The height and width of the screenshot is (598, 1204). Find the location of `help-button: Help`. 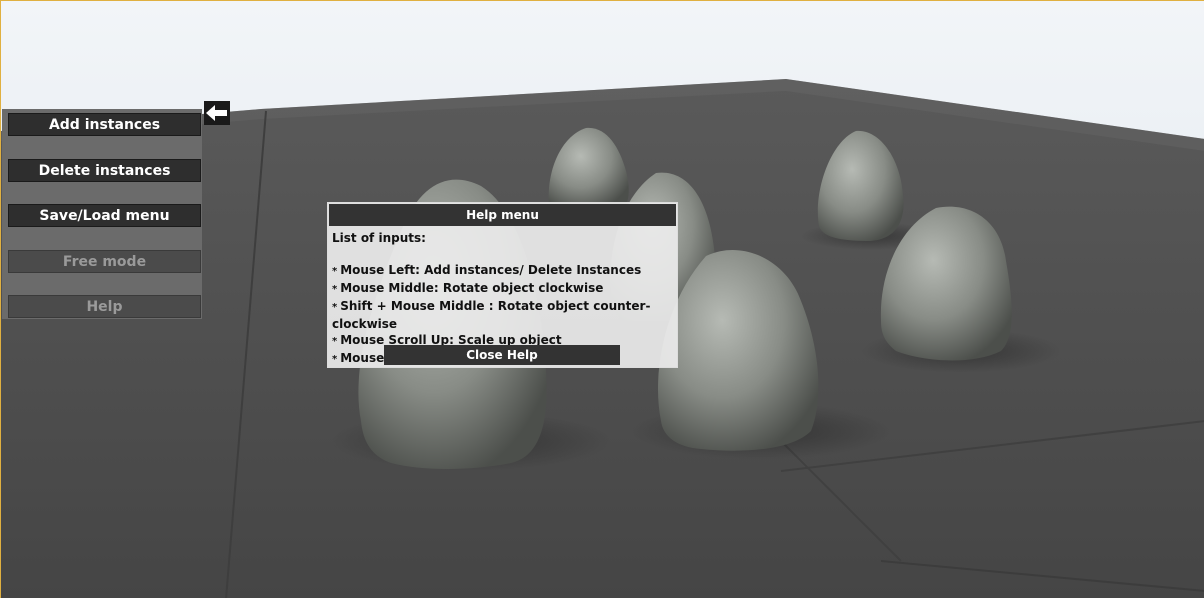

help-button: Help is located at coordinates (104, 306).